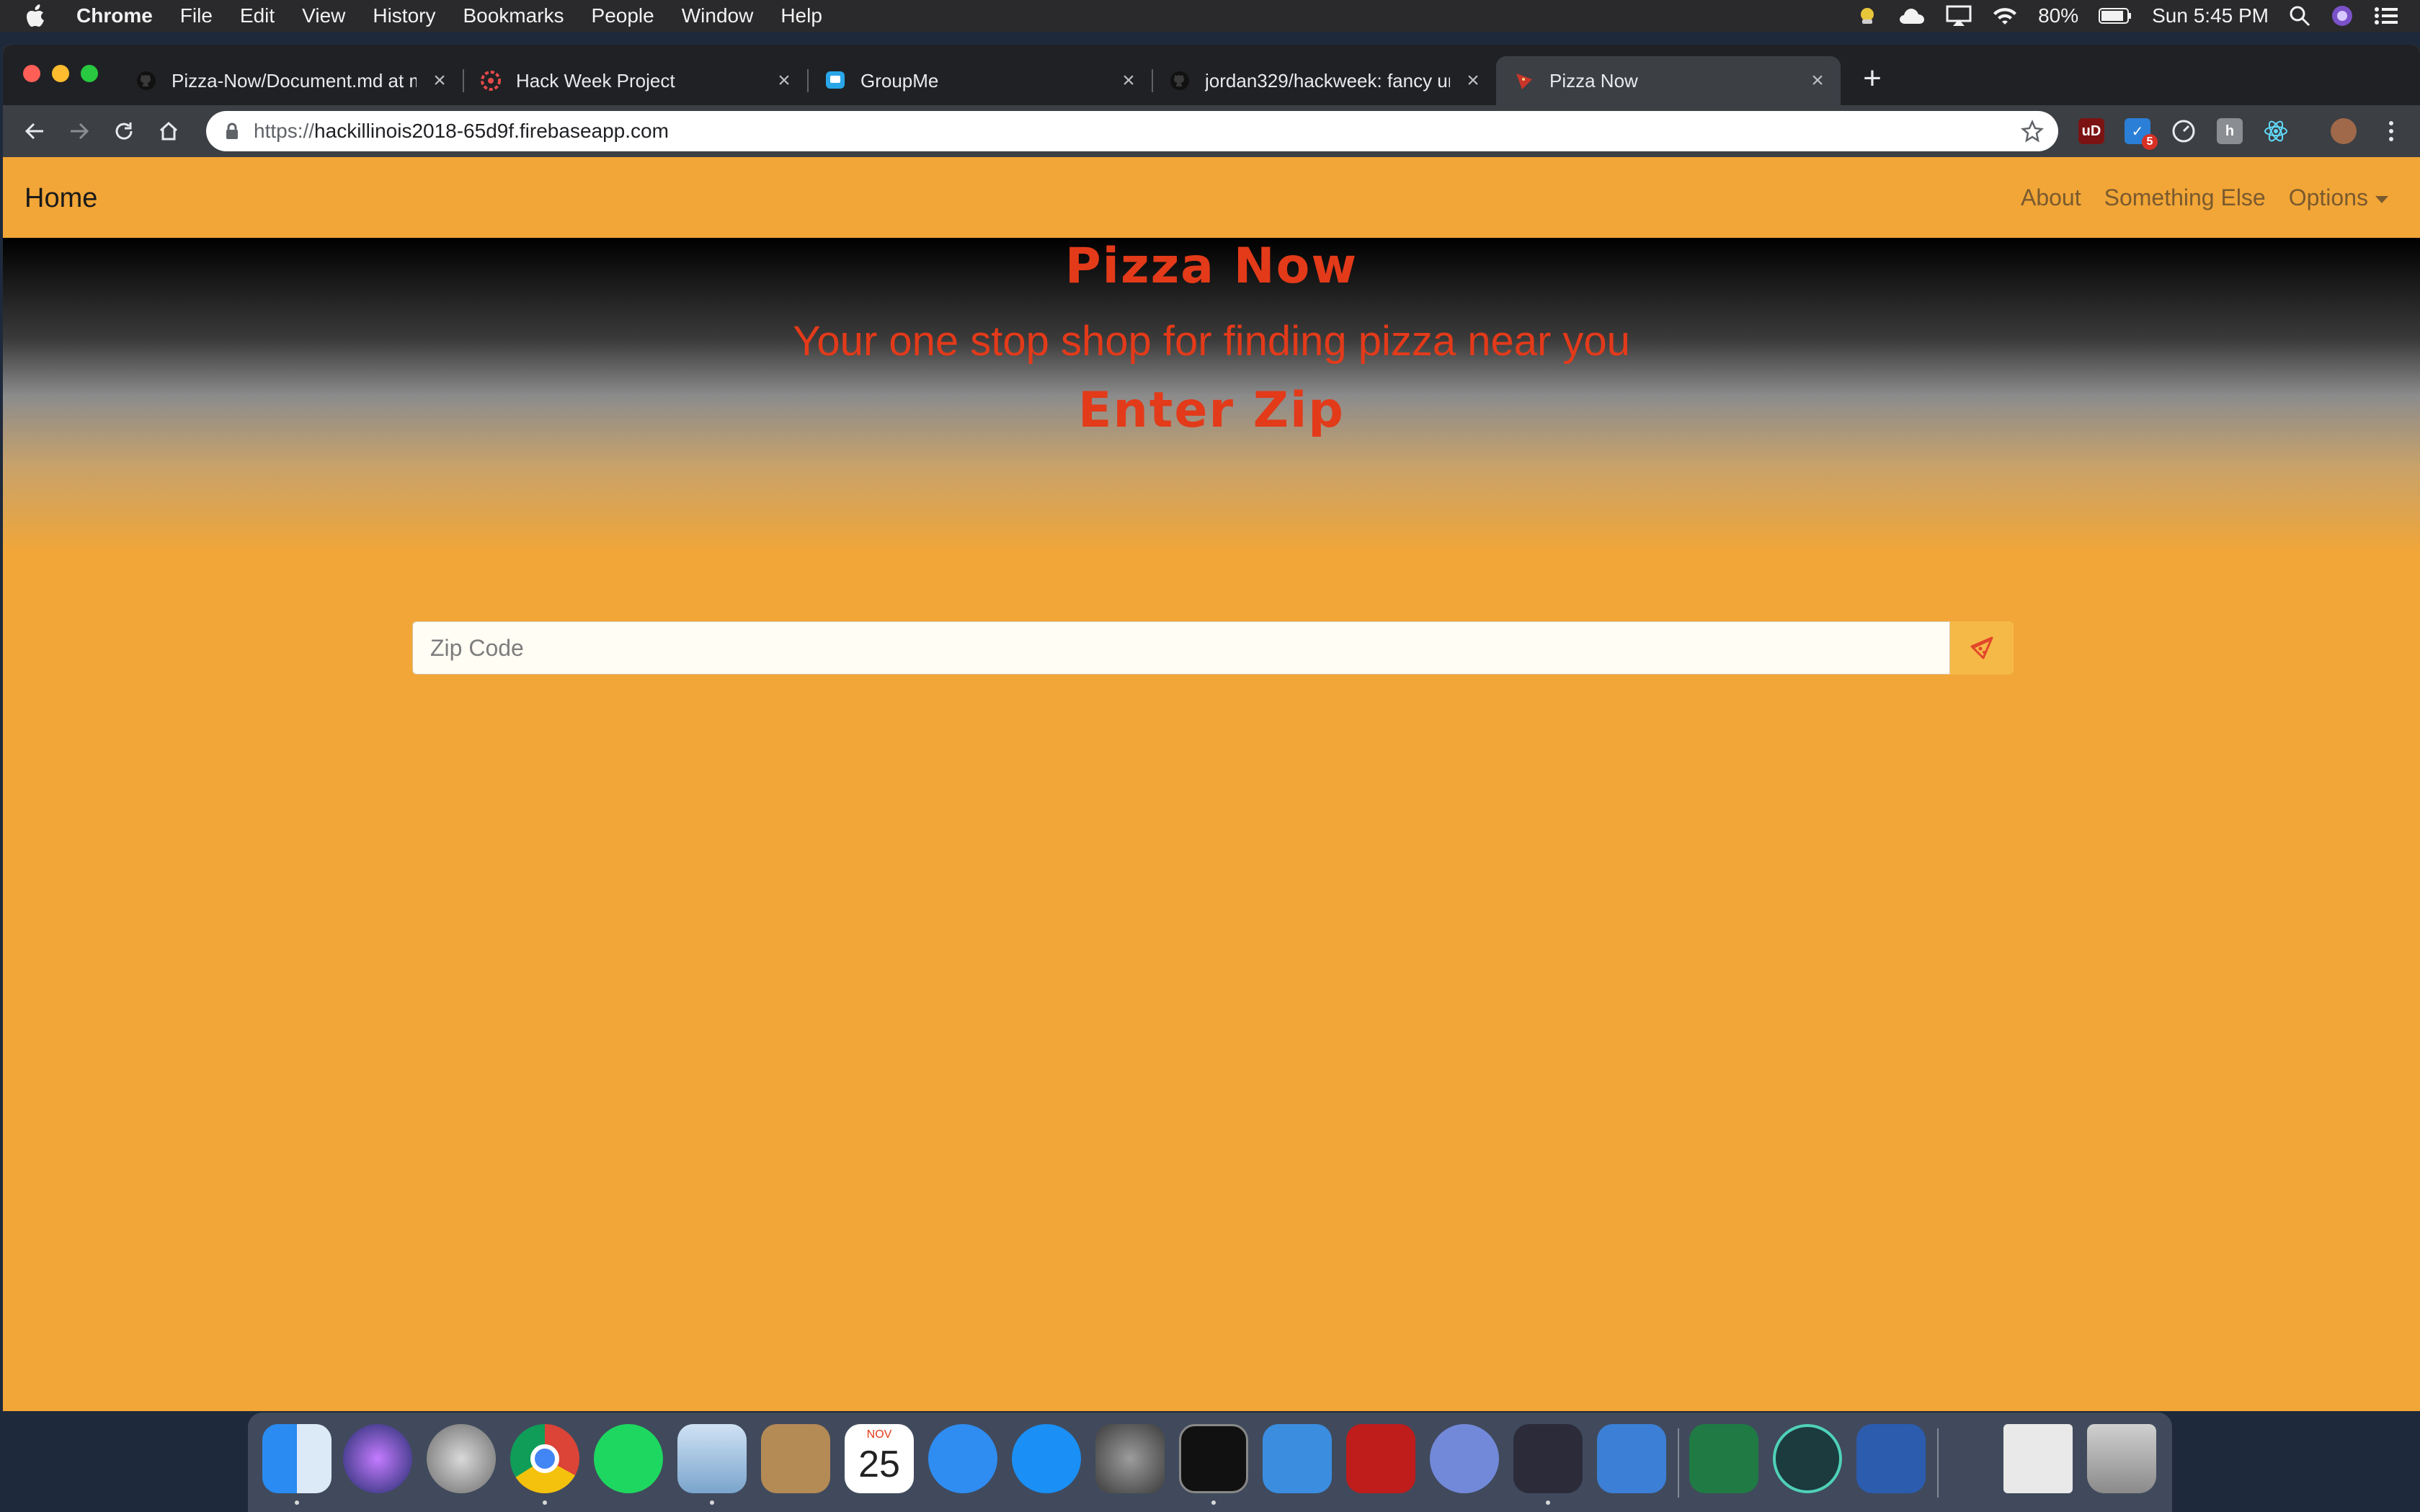 The image size is (2420, 1512). Describe the element at coordinates (1524, 81) in the screenshot. I see `pizza-icon` at that location.